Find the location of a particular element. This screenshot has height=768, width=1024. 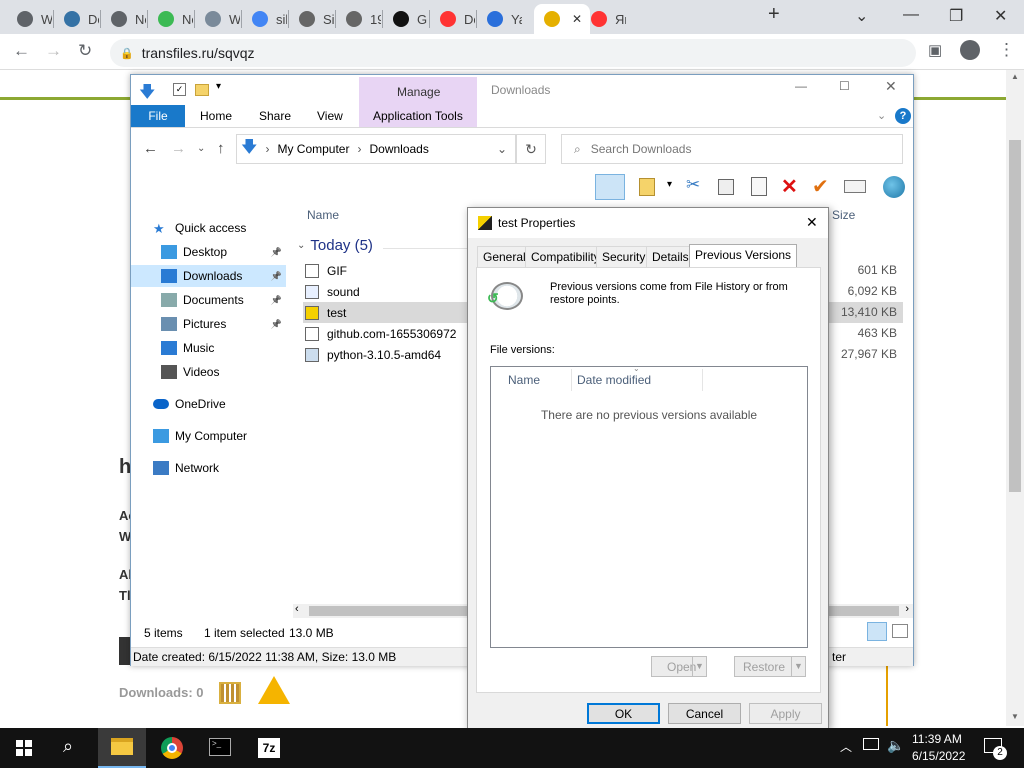

search-box: ⌕ Search Downloads is located at coordinates (732, 149).